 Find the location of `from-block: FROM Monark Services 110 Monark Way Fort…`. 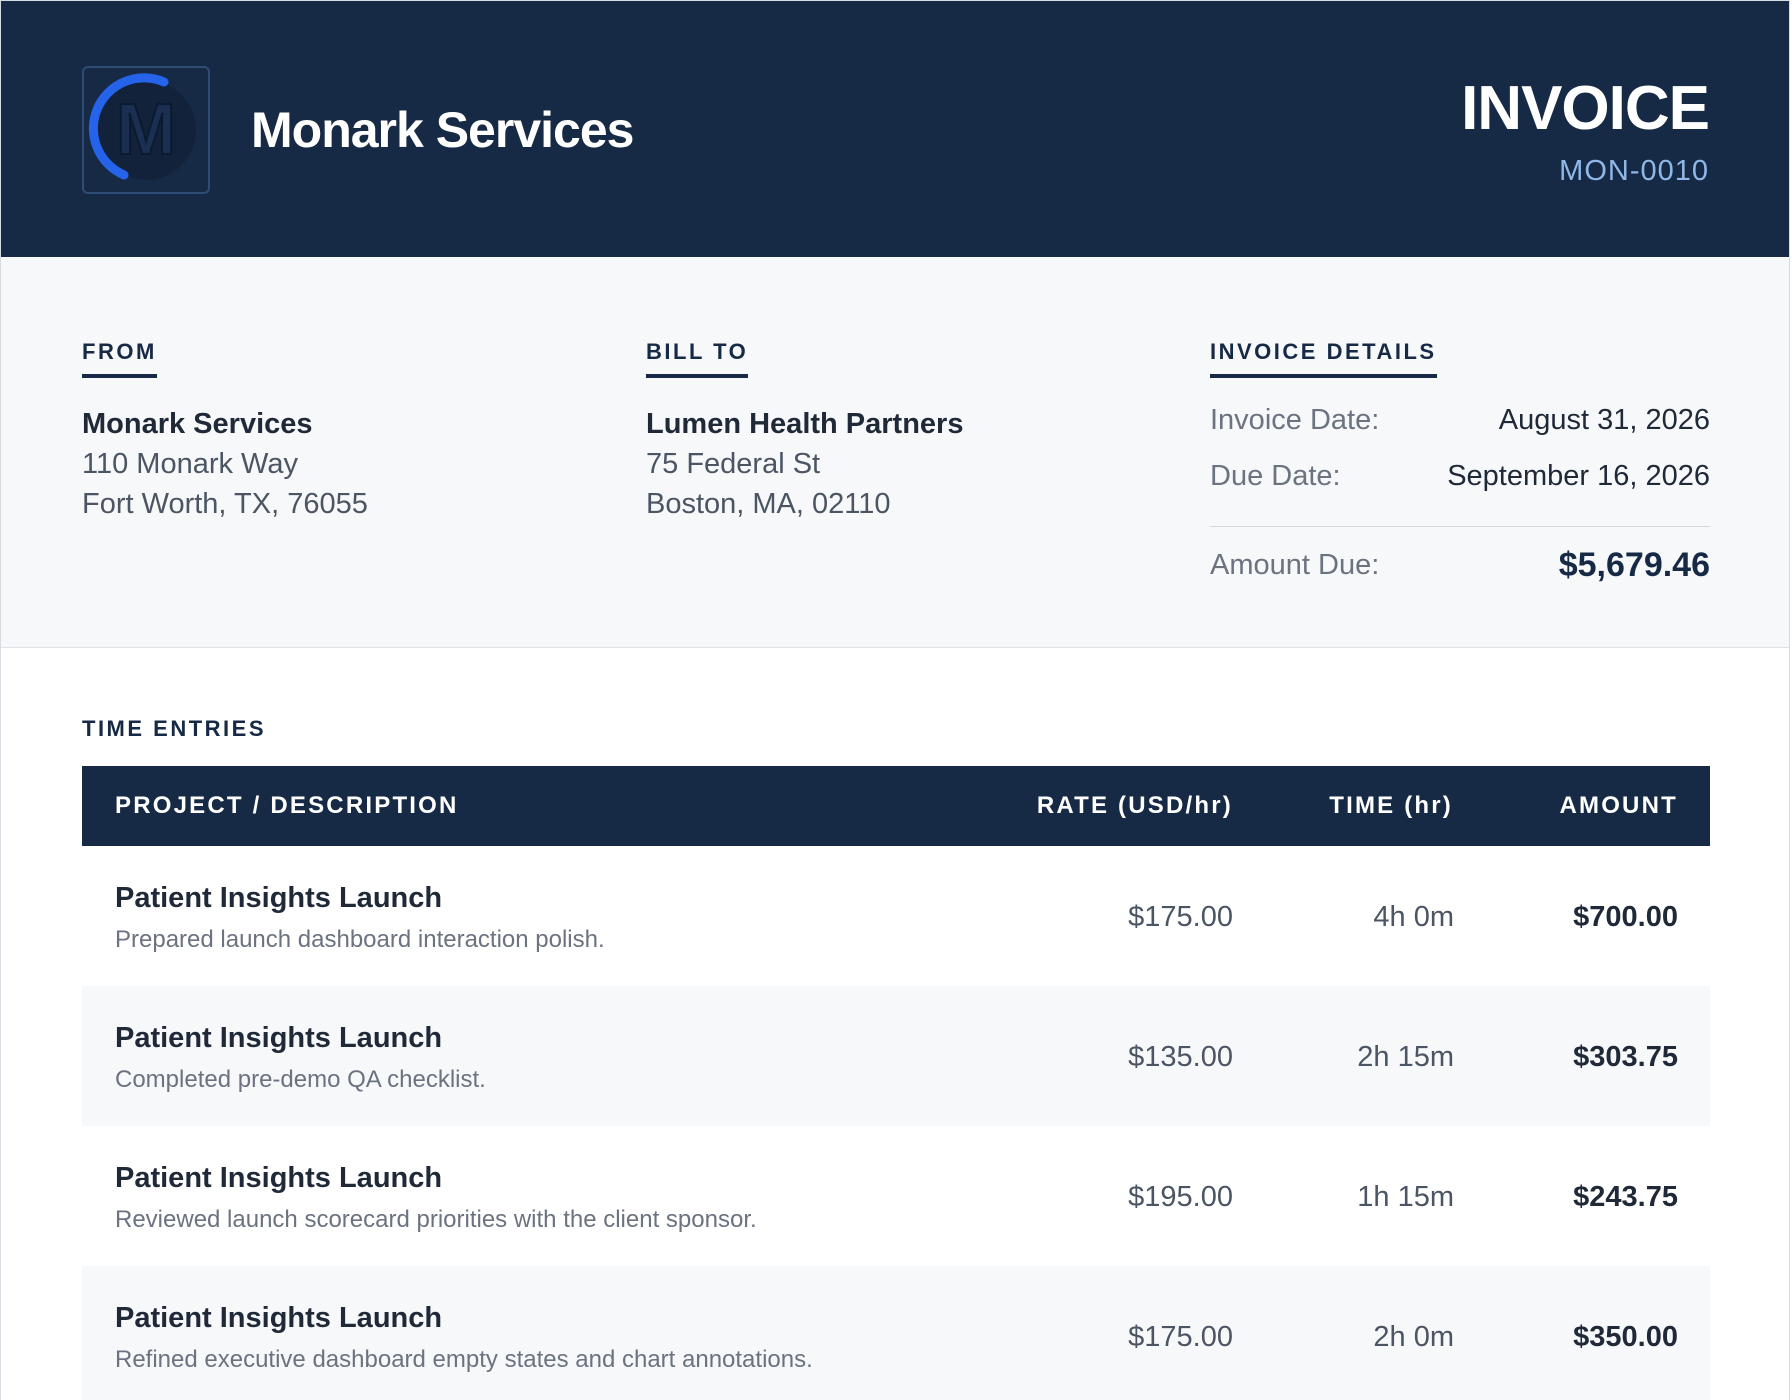

from-block: FROM Monark Services 110 Monark Way Fort… is located at coordinates (225, 431).